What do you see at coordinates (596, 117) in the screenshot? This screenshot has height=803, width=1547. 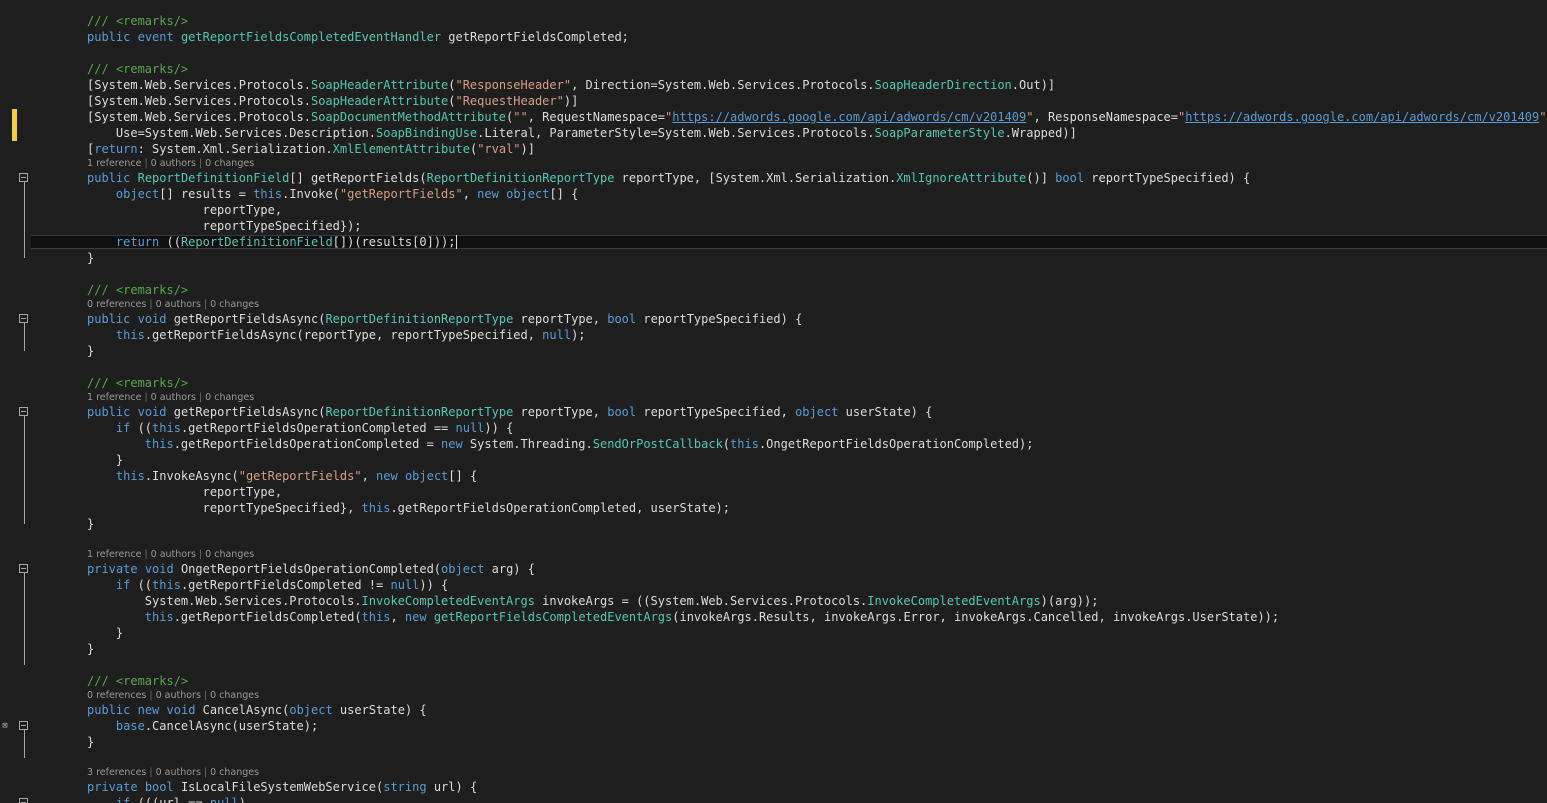 I see `code-text: , RequestNamespace=` at bounding box center [596, 117].